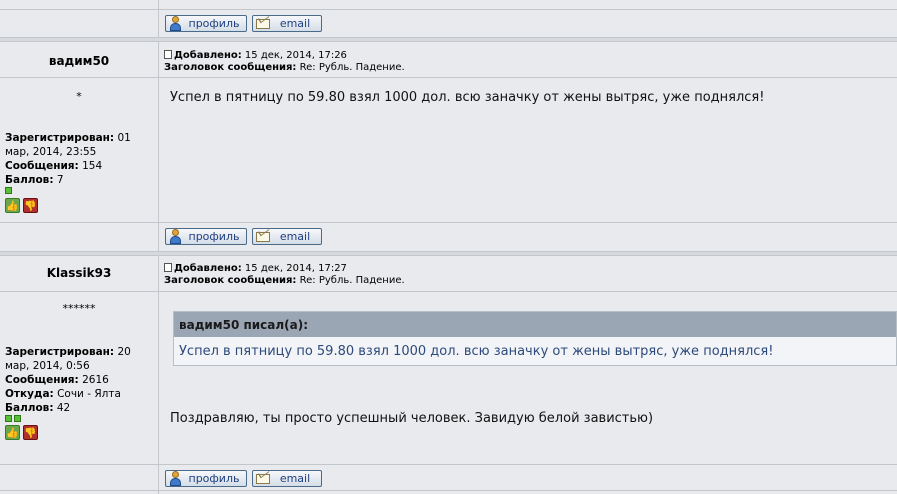 This screenshot has width=897, height=494. What do you see at coordinates (79, 308) in the screenshot?
I see `user-rank: ******` at bounding box center [79, 308].